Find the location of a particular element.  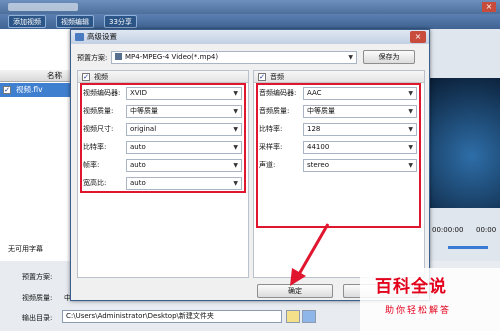

tab-share: 33分享 is located at coordinates (120, 21).